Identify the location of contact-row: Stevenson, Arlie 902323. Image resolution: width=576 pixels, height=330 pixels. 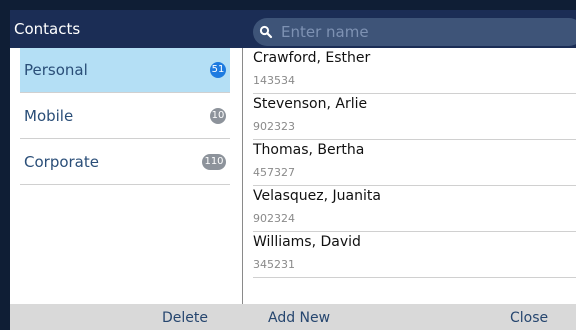
(414, 117).